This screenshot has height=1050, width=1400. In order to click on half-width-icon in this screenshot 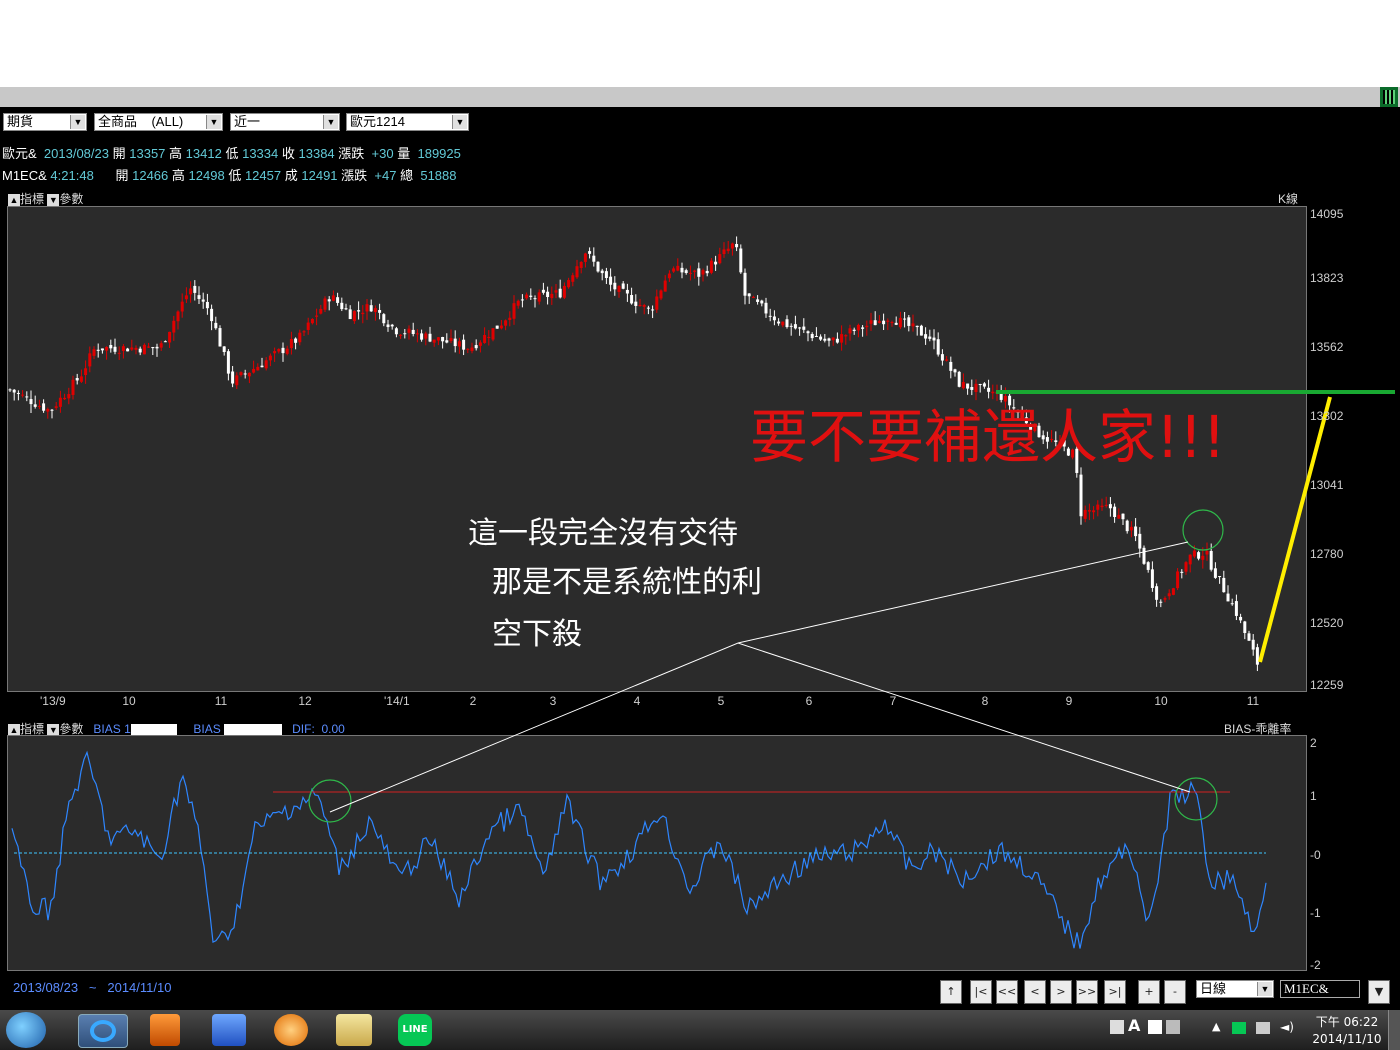, I will do `click(1155, 1027)`.